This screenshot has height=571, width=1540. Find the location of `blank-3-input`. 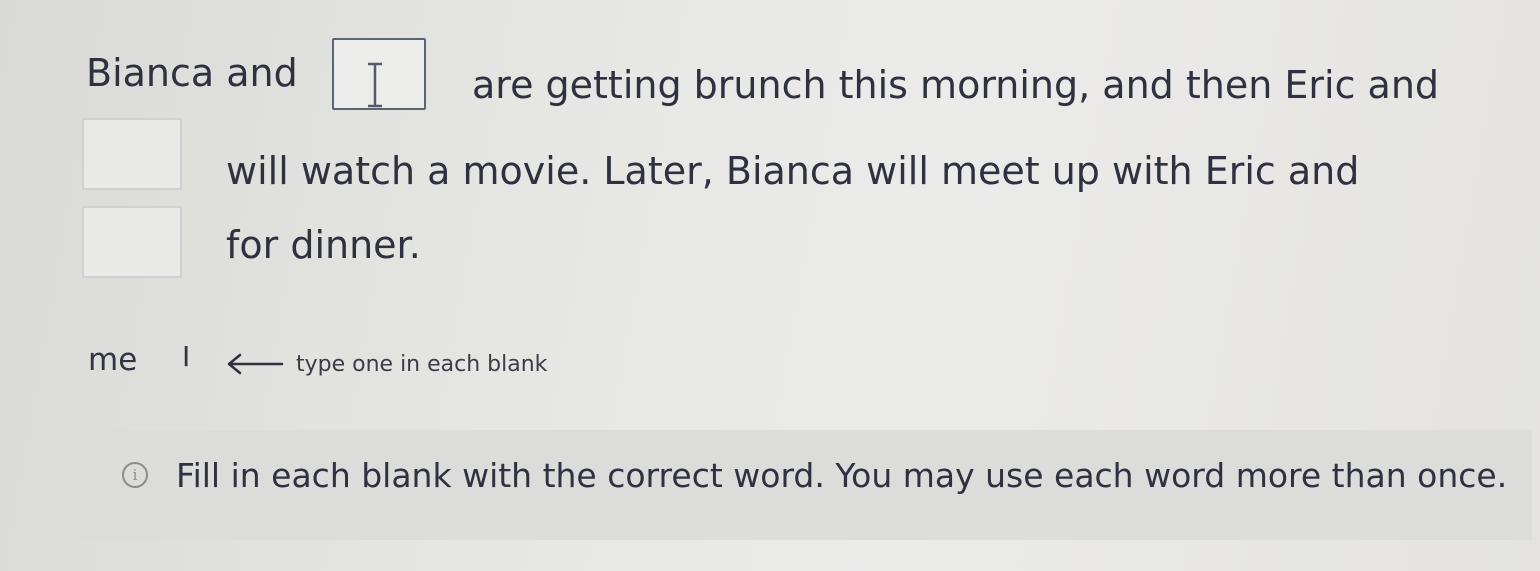

blank-3-input is located at coordinates (132, 242).